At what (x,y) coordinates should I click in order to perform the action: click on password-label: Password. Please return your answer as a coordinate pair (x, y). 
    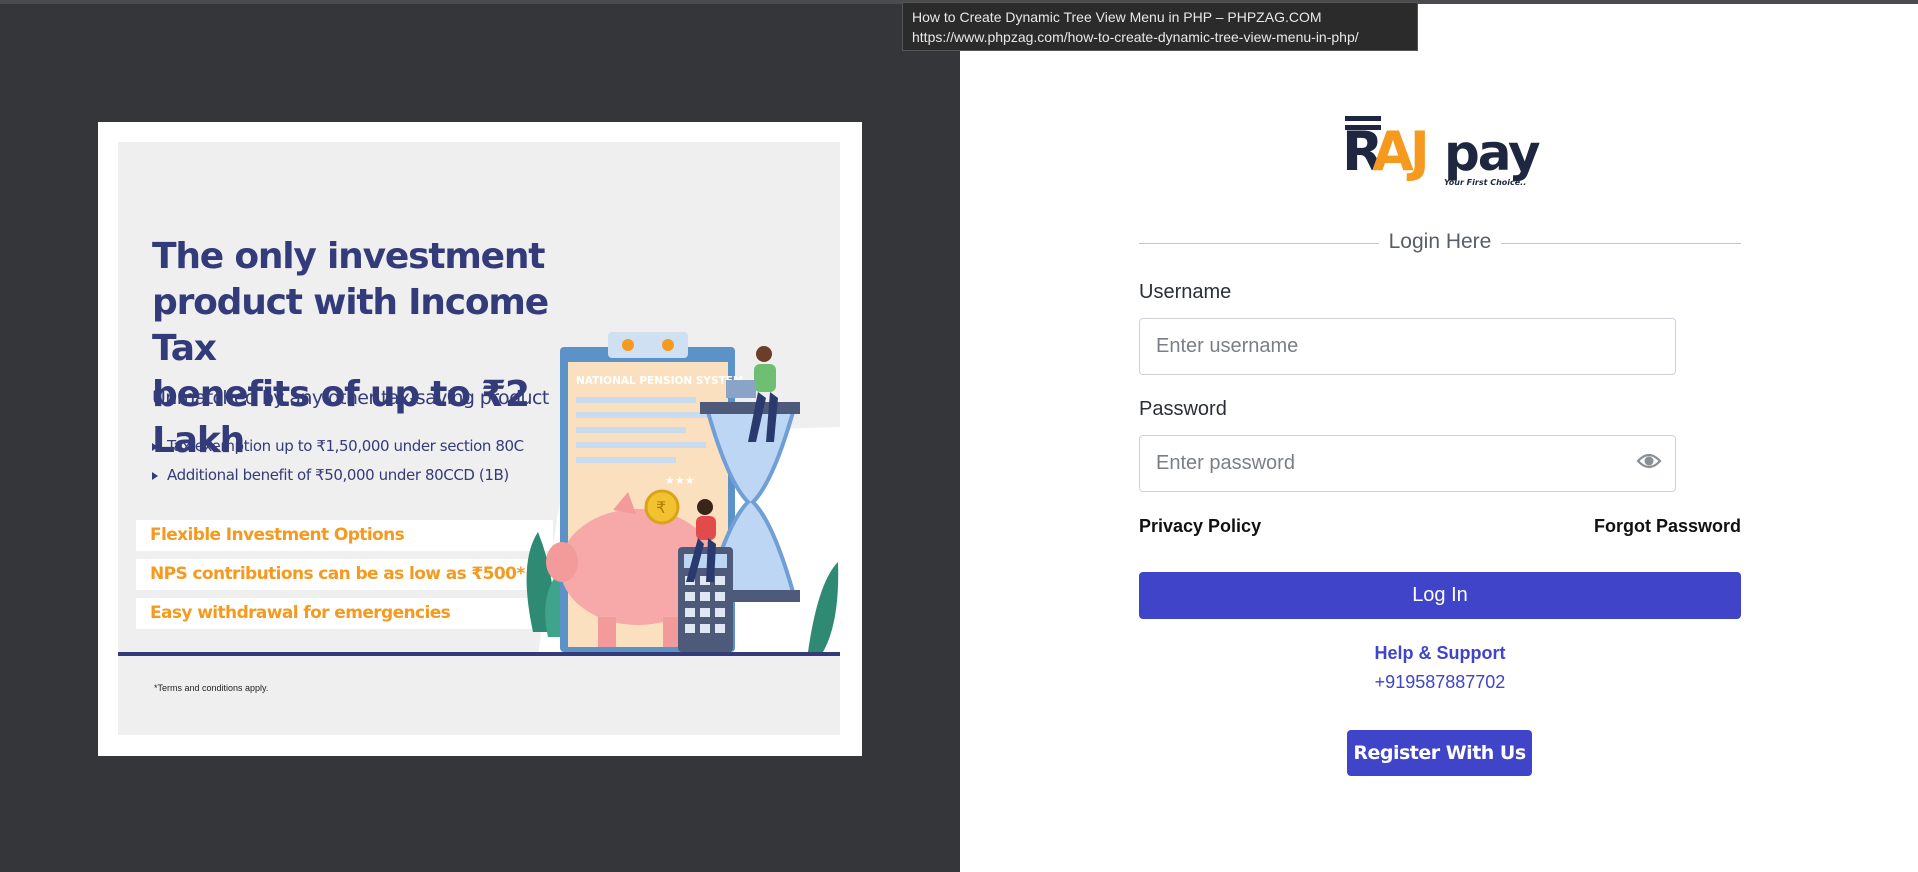
    Looking at the image, I should click on (1183, 409).